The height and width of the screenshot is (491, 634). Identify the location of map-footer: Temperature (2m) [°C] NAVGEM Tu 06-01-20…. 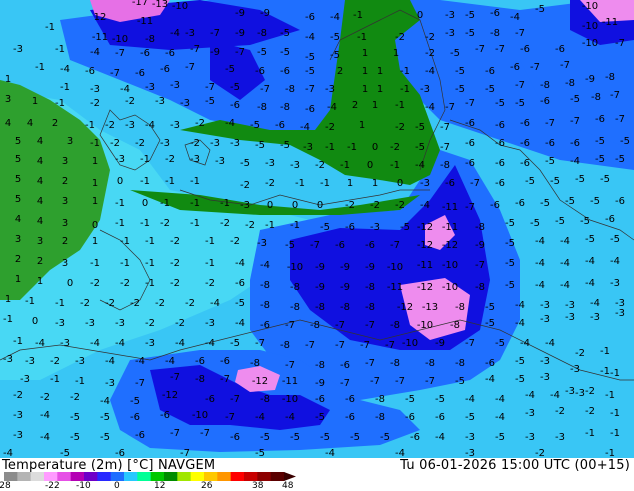
(317, 474).